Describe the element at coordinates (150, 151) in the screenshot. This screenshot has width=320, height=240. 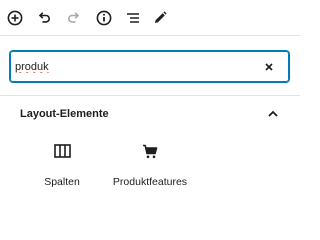
I see `cart-icon` at that location.